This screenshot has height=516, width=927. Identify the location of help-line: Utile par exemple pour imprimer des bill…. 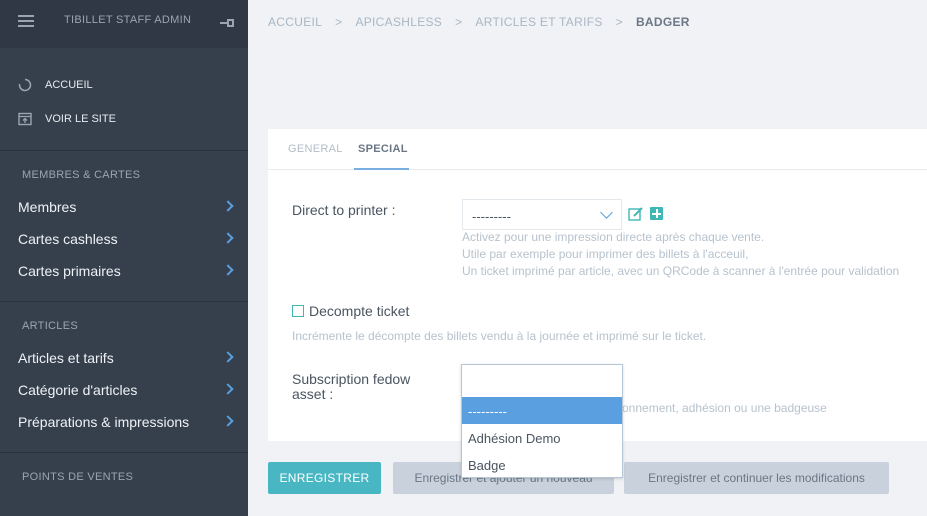
(605, 254).